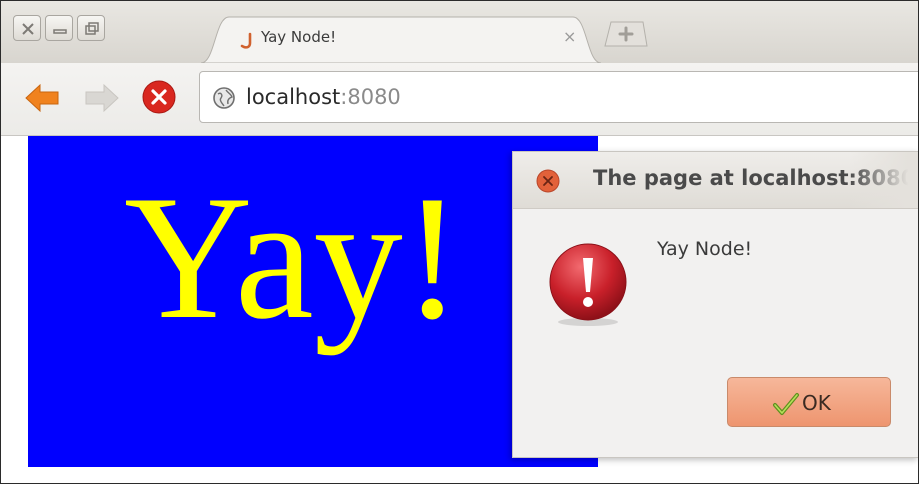  Describe the element at coordinates (715, 180) in the screenshot. I see `dialog-titlebar: The page at localhost:8080 says:` at that location.